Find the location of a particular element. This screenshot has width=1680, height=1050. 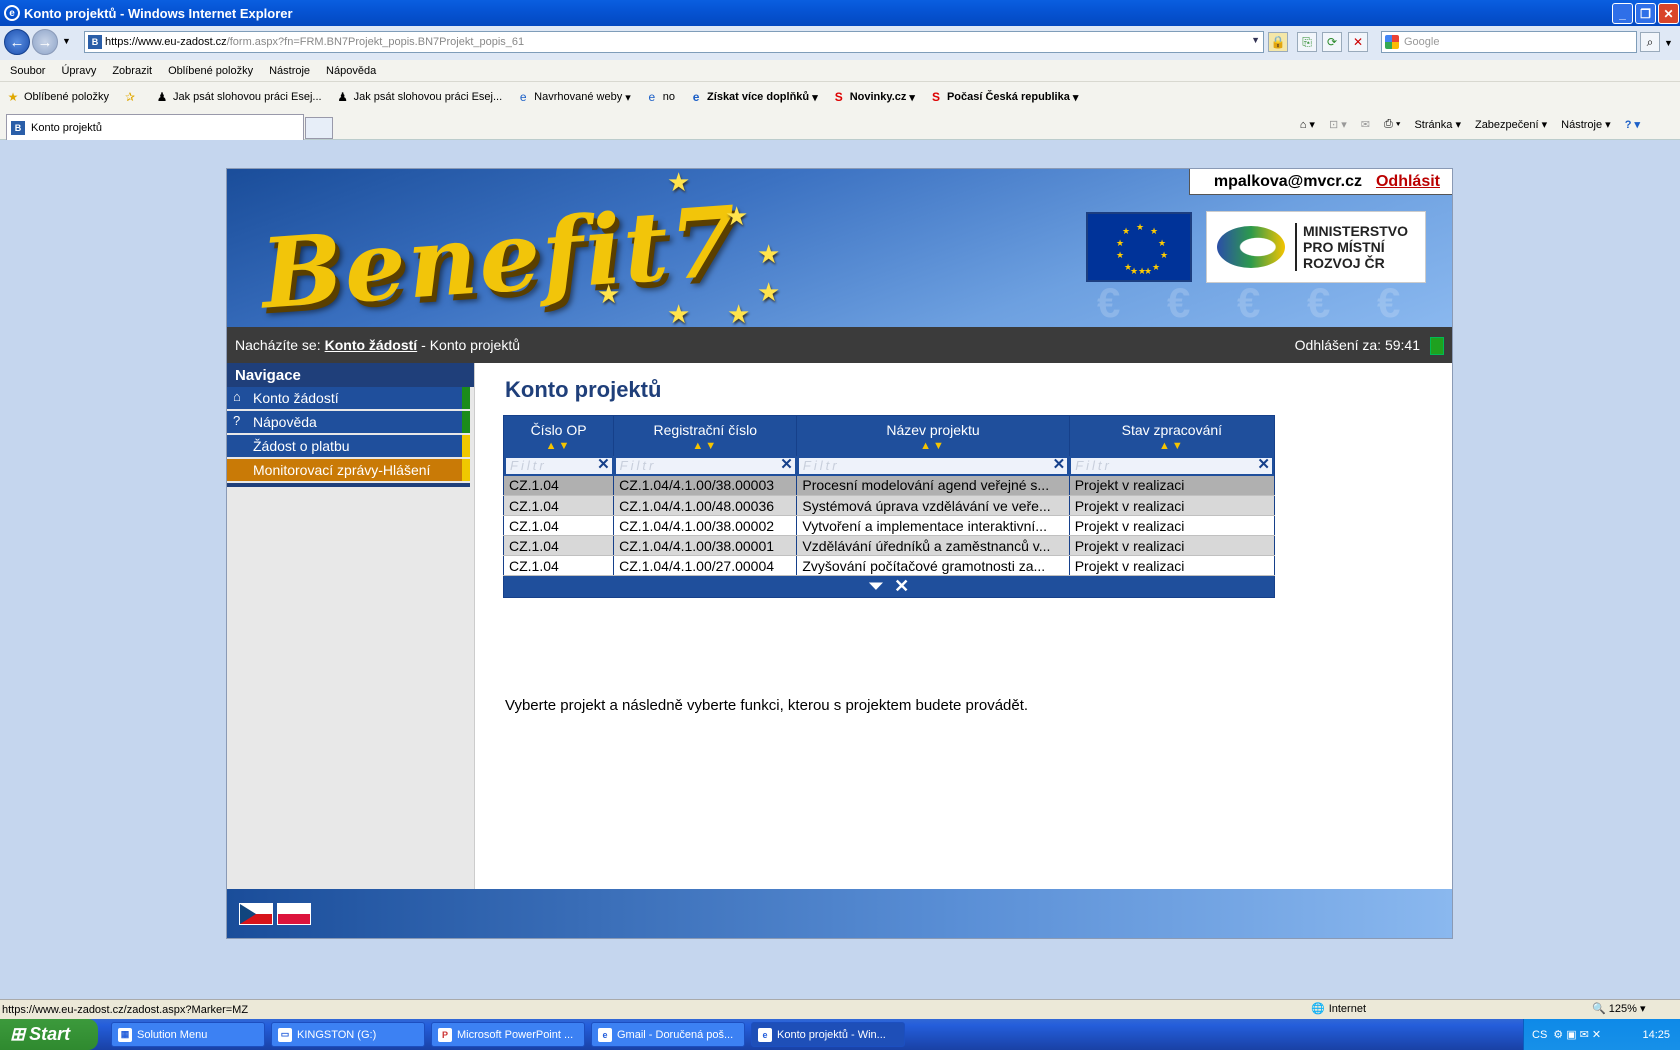

favorite-link: e no is located at coordinates (660, 97).